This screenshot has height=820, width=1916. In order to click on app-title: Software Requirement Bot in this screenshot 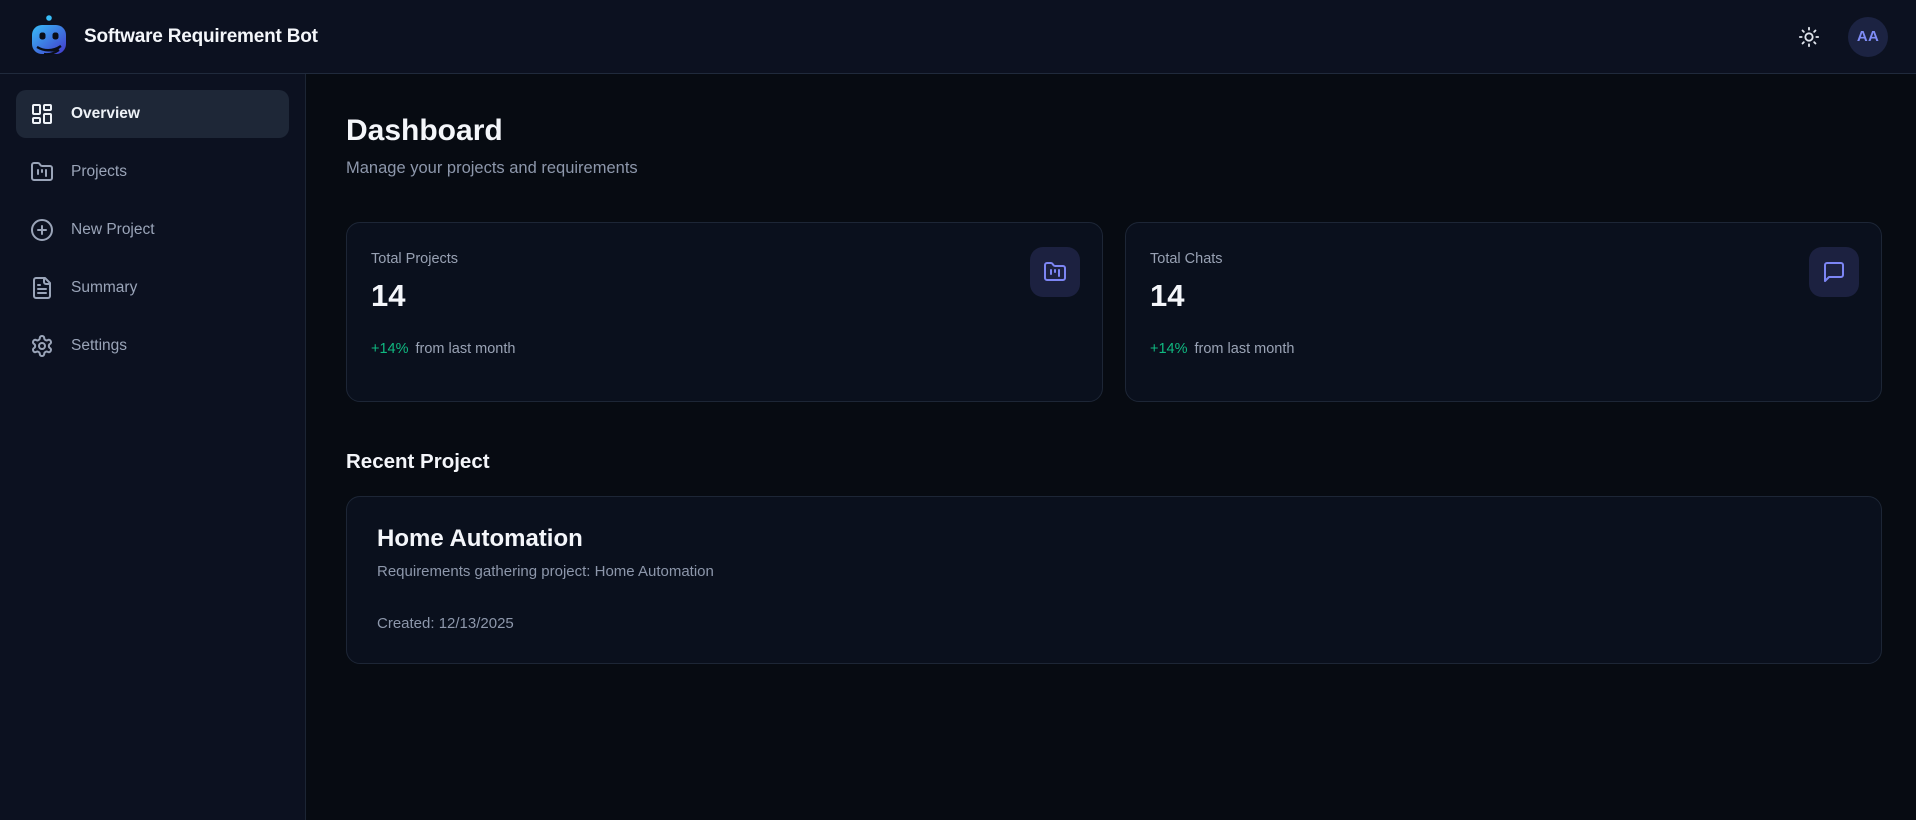, I will do `click(201, 36)`.